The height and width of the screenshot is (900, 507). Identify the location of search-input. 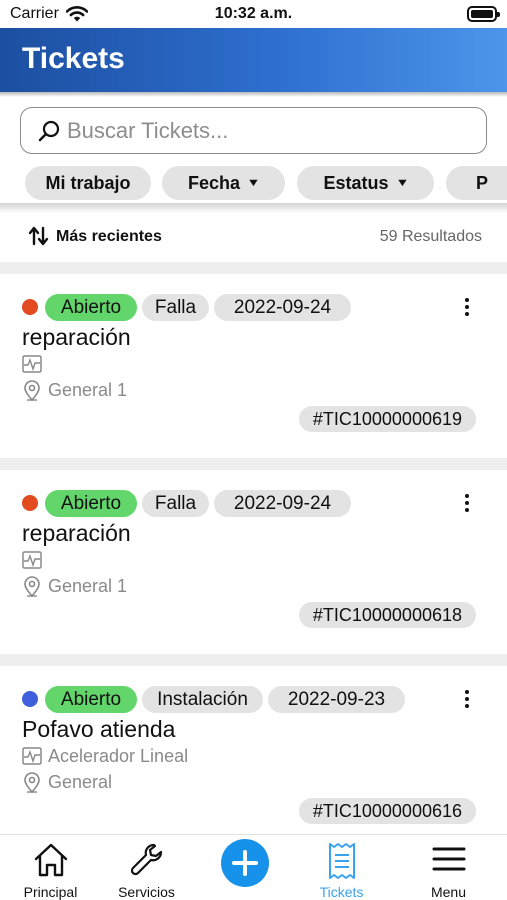
(267, 131).